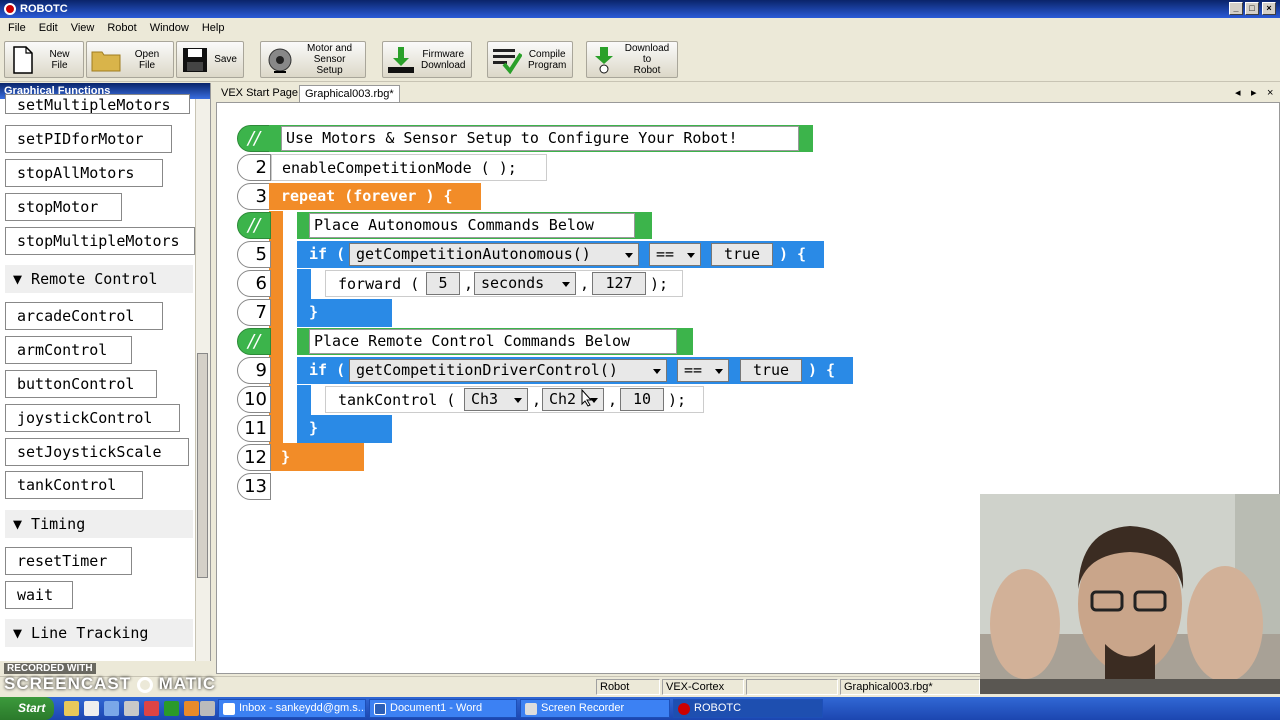 The height and width of the screenshot is (720, 1280). Describe the element at coordinates (640, 9) in the screenshot. I see `title-bar: ROBOTC _ □ ×` at that location.